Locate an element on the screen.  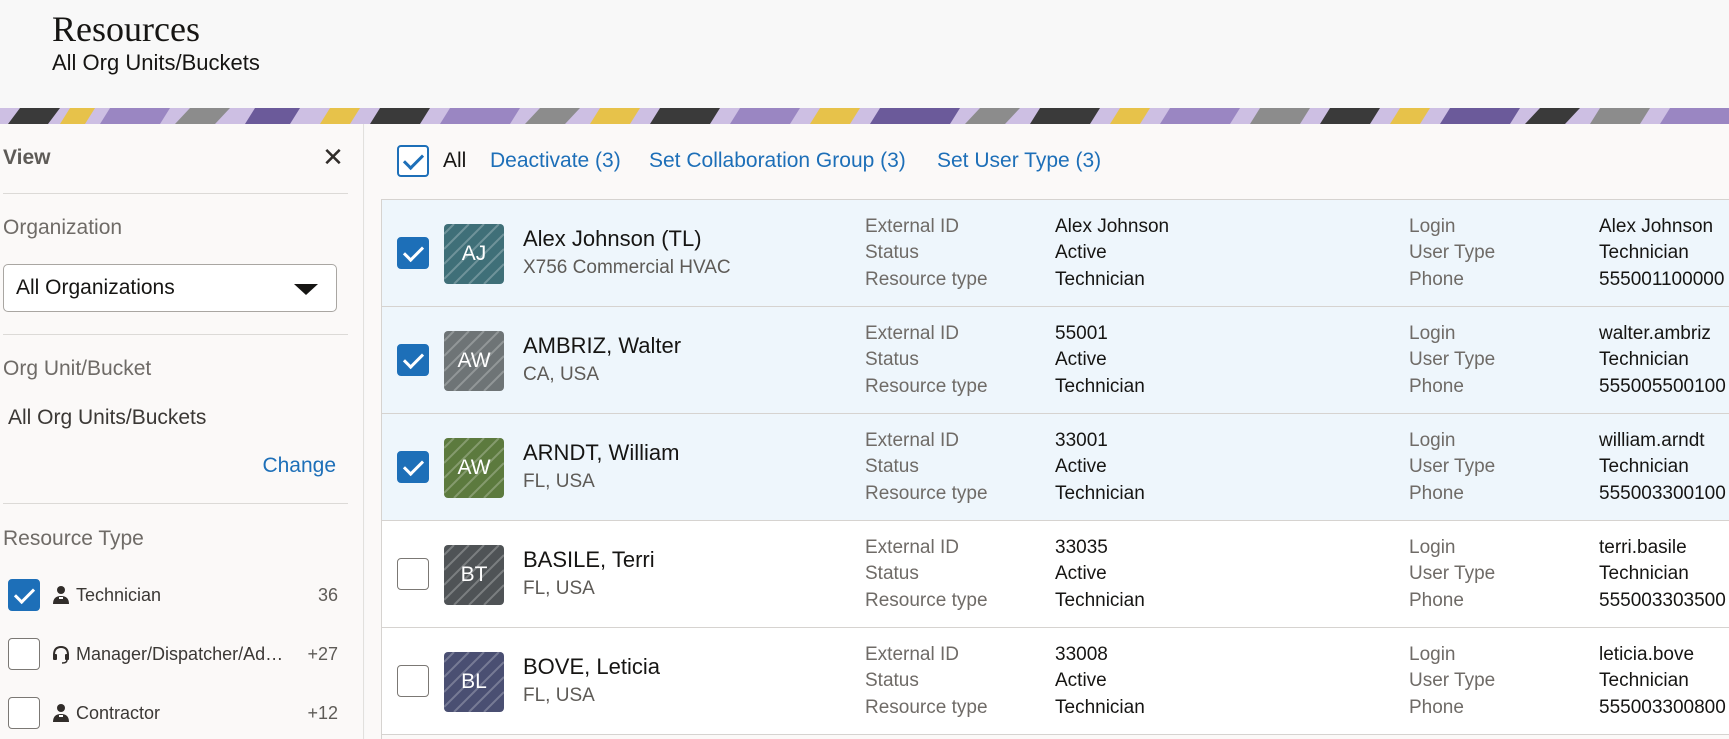
change-org-unit-link: Change is located at coordinates (299, 466).